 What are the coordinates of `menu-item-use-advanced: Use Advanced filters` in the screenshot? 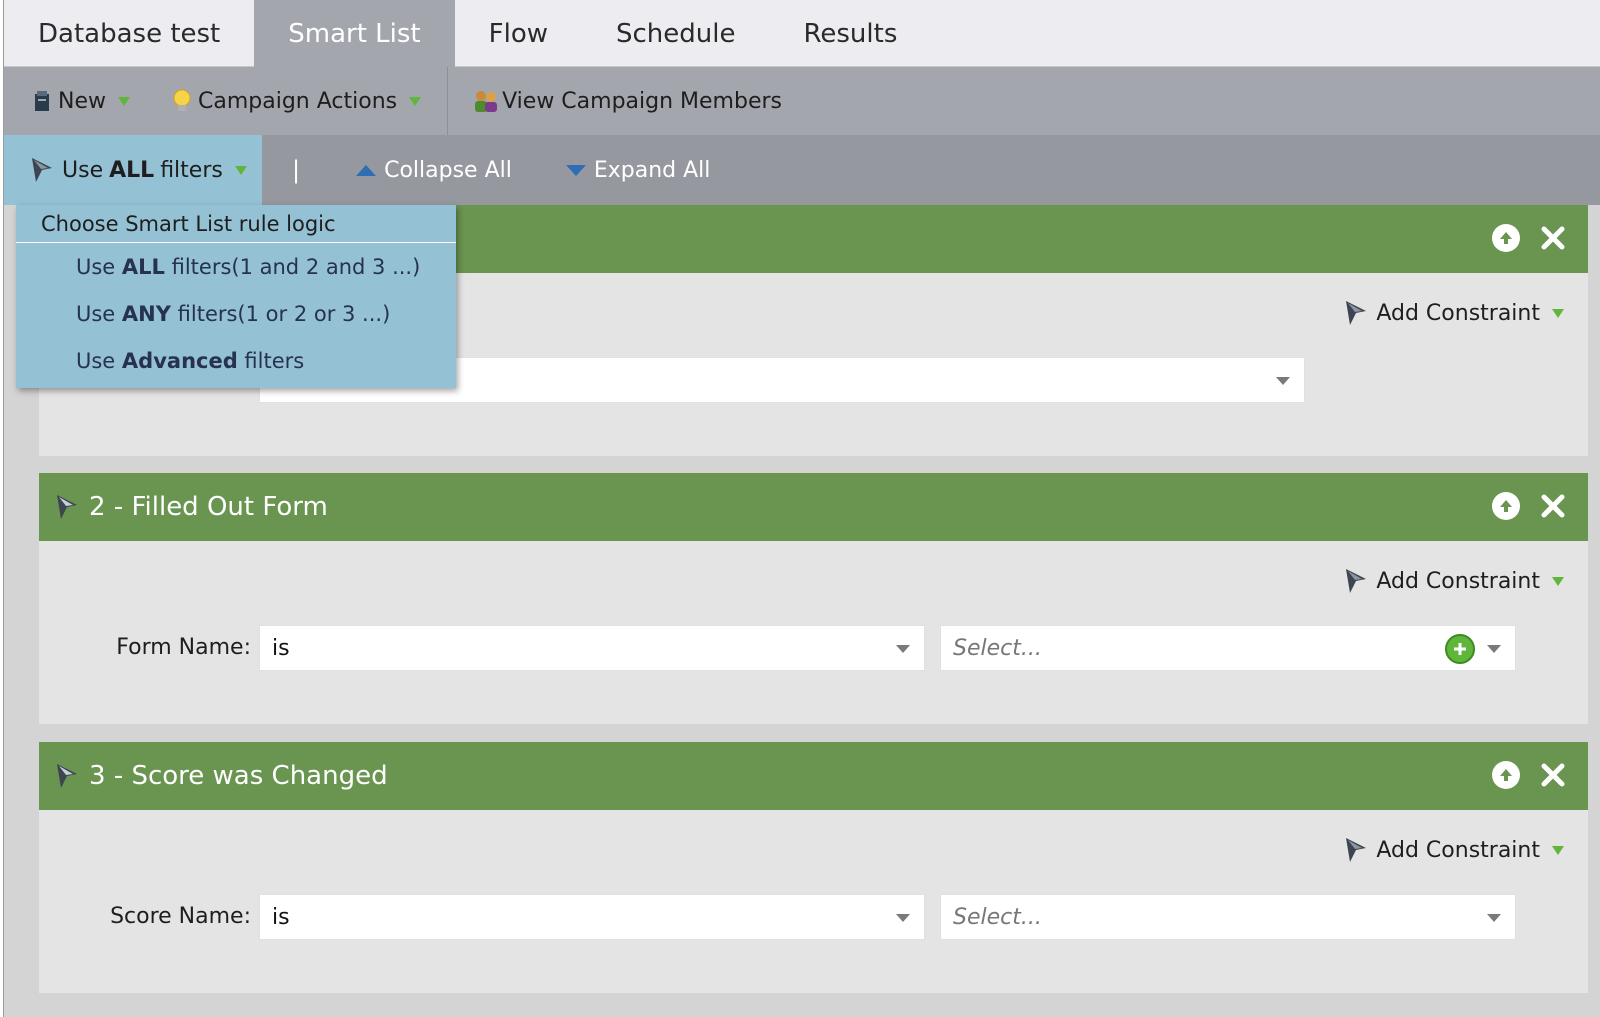 It's located at (236, 360).